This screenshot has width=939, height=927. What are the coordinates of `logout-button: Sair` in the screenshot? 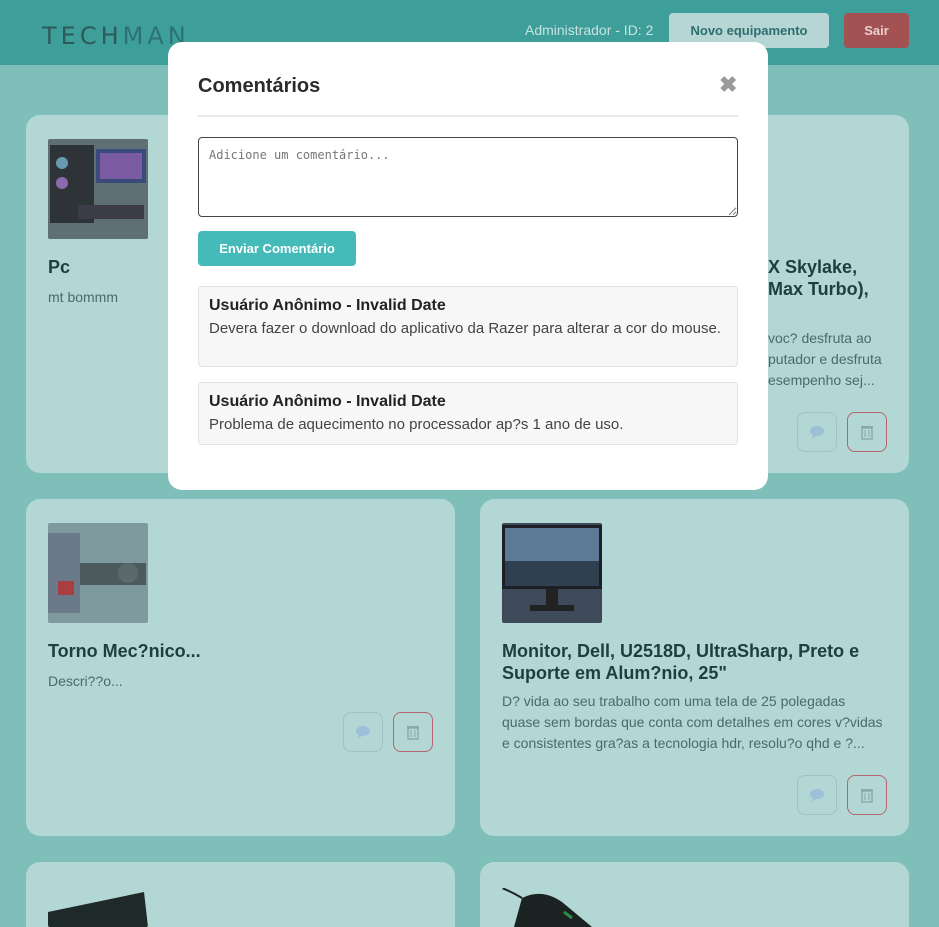 It's located at (876, 30).